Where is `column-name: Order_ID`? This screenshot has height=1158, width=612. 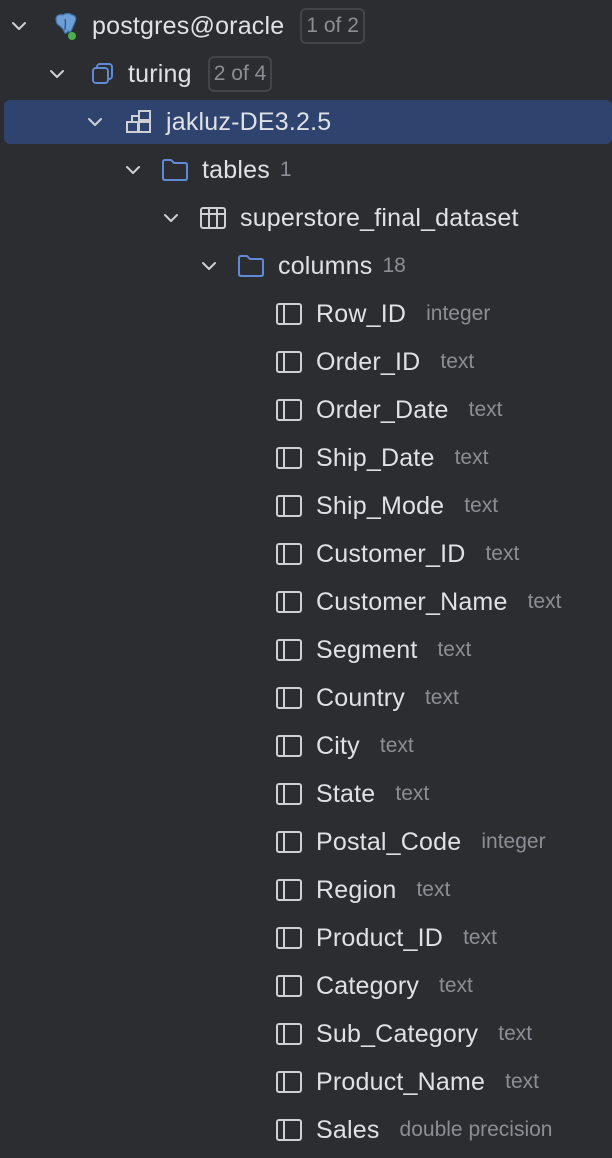 column-name: Order_ID is located at coordinates (368, 361).